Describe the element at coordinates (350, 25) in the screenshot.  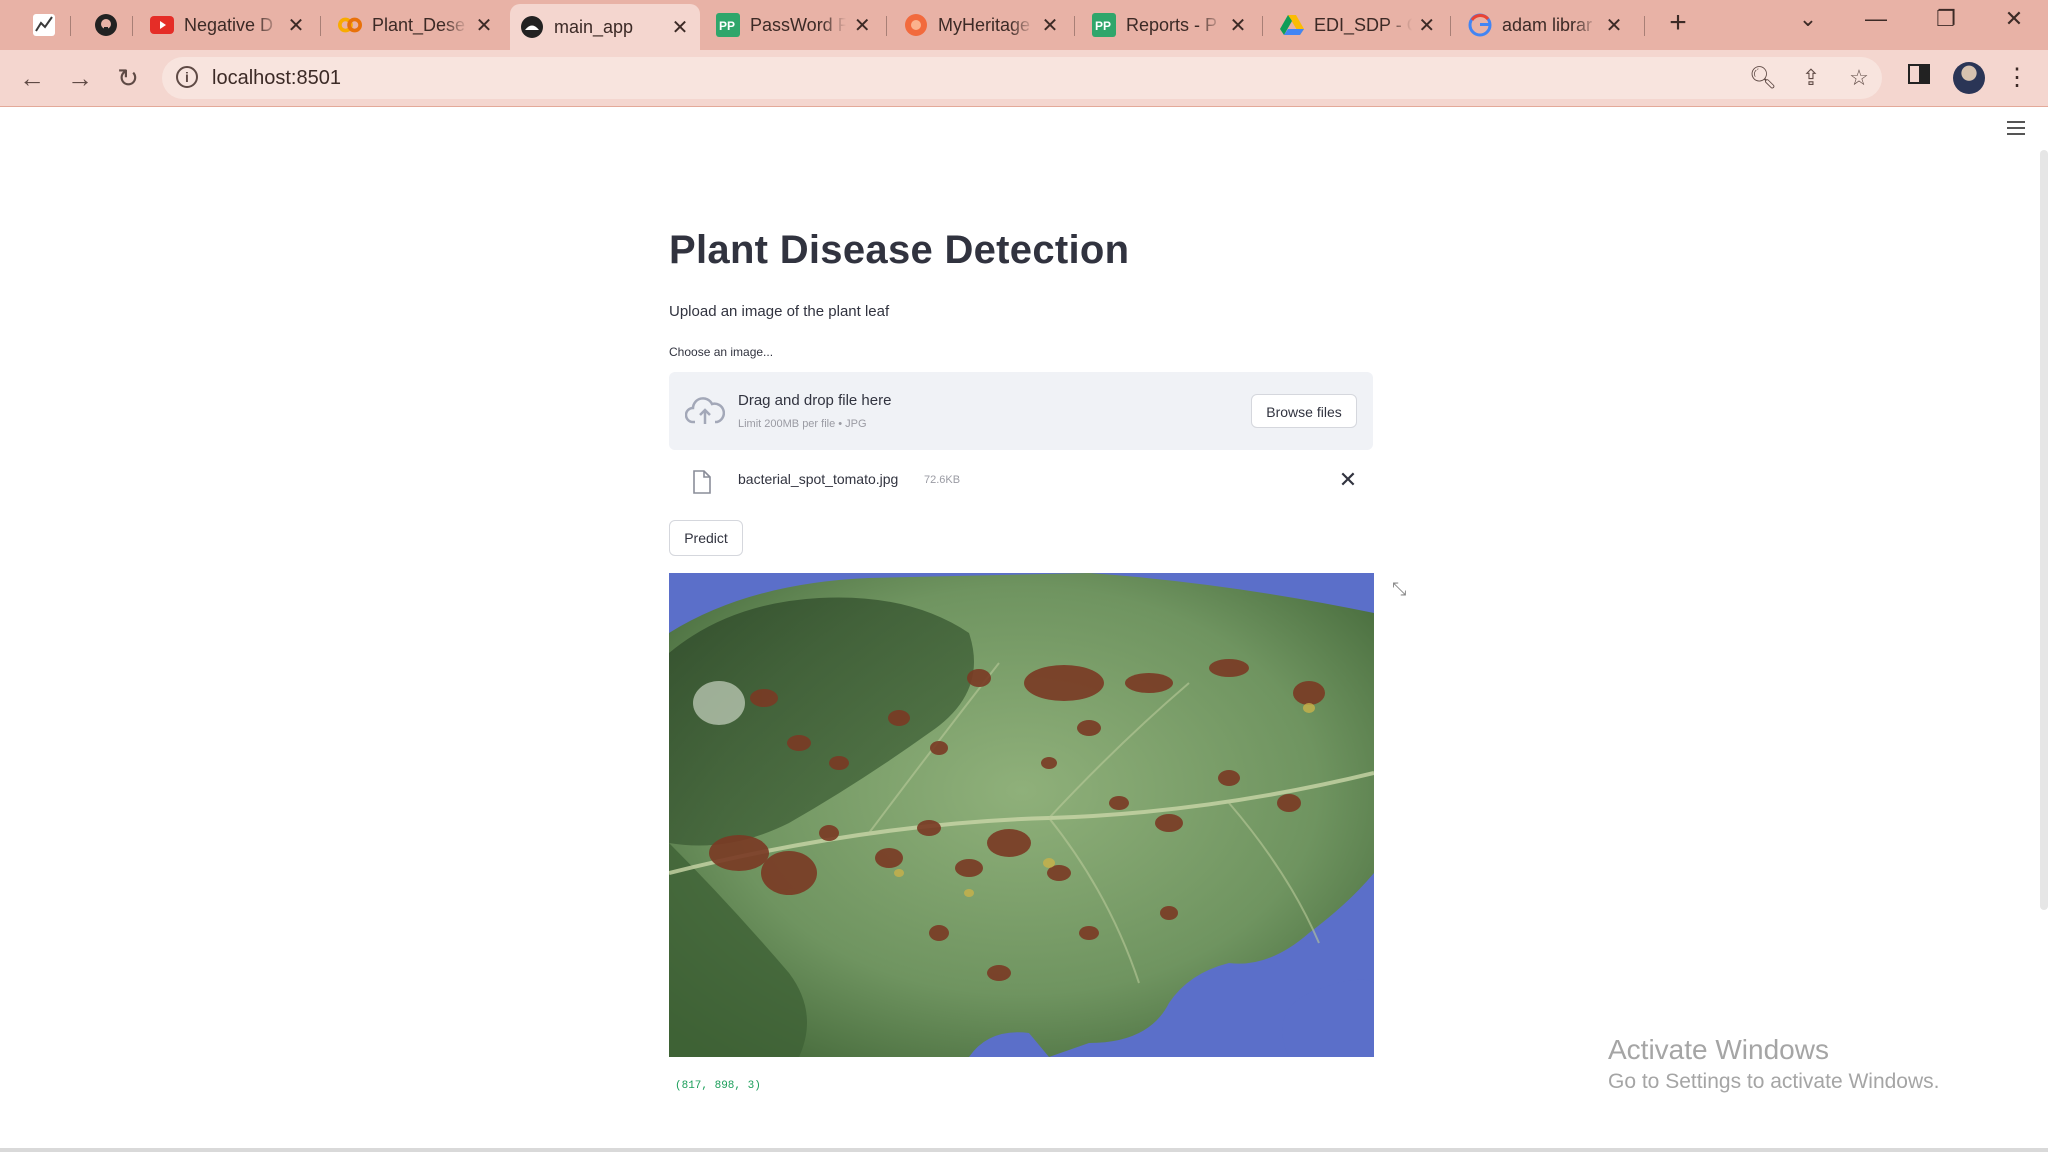
I see `colab-icon` at that location.